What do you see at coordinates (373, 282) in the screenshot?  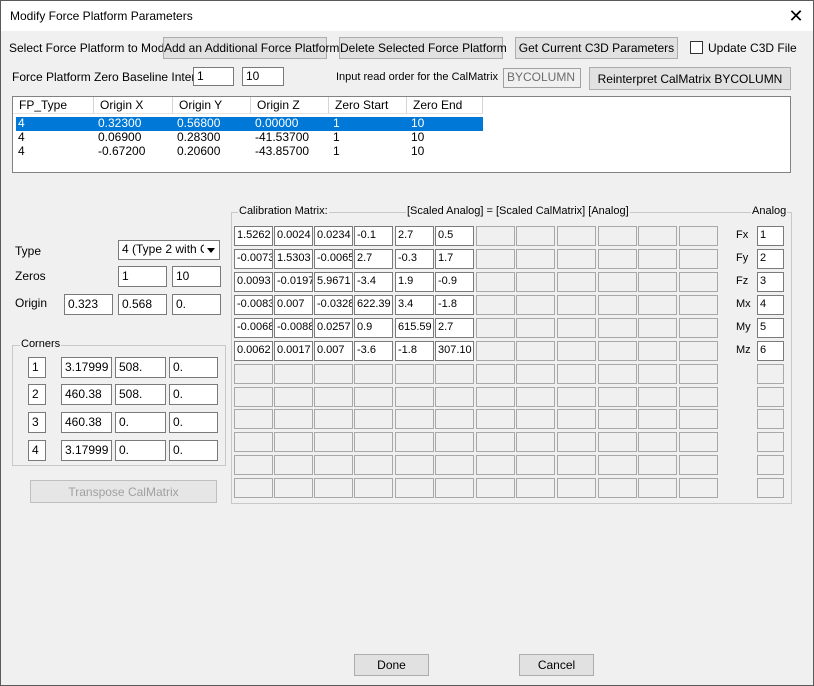 I see `calmatrix-cell: -3.4` at bounding box center [373, 282].